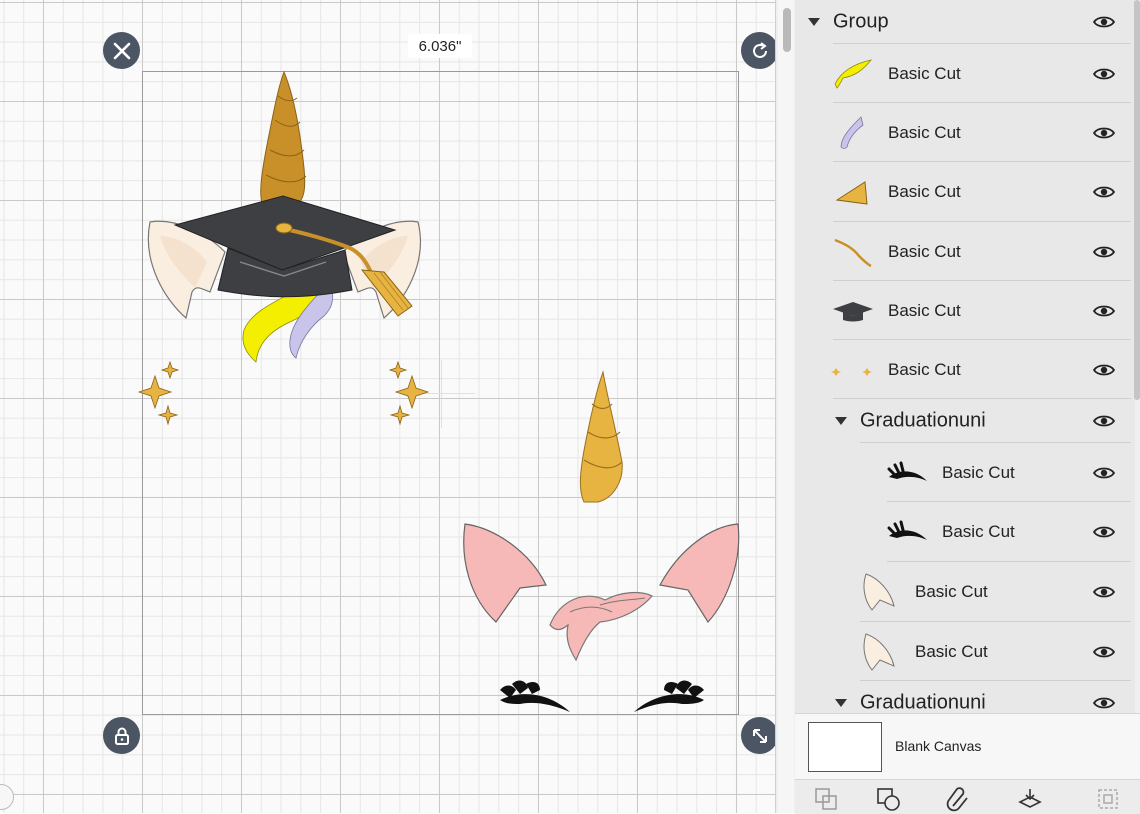 This screenshot has height=814, width=1140. I want to click on tassel-icon, so click(853, 252).